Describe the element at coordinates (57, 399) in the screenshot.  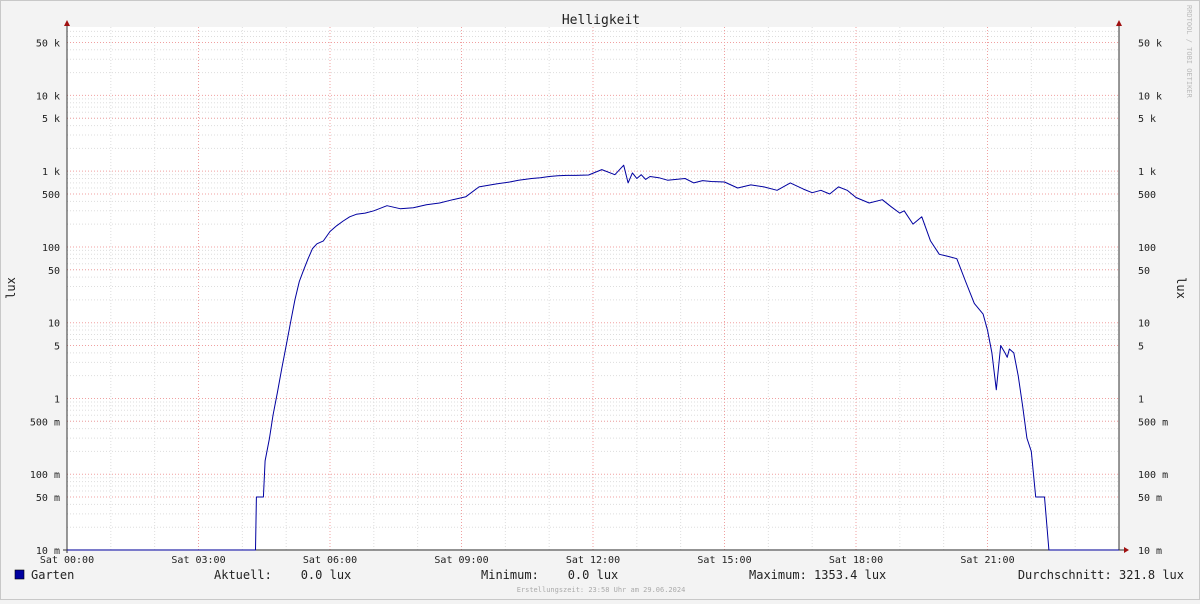
I see `y-tick-label-left: 1` at that location.